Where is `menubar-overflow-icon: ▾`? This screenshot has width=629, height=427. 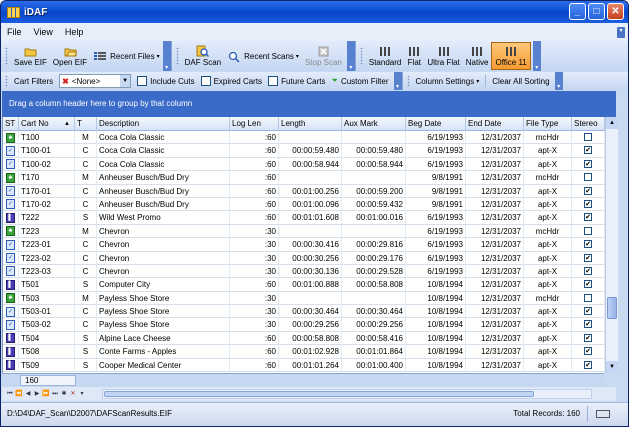 menubar-overflow-icon: ▾ is located at coordinates (621, 32).